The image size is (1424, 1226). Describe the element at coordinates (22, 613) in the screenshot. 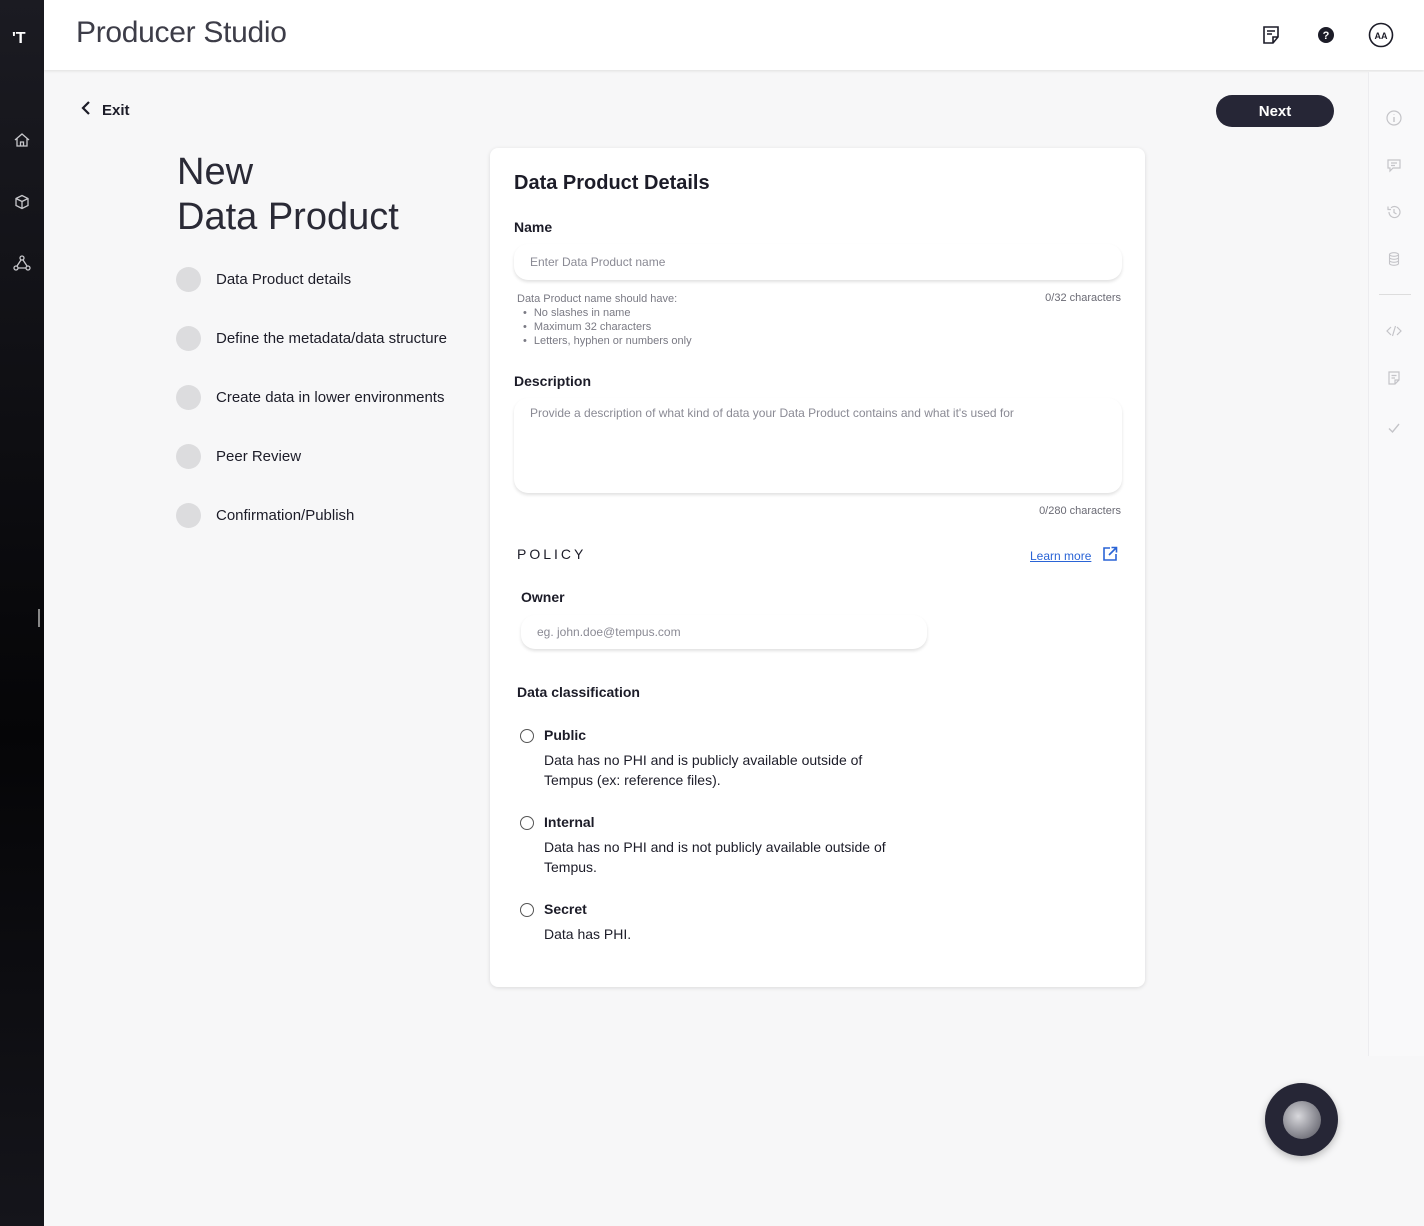

I see `left-nav: 'T` at that location.